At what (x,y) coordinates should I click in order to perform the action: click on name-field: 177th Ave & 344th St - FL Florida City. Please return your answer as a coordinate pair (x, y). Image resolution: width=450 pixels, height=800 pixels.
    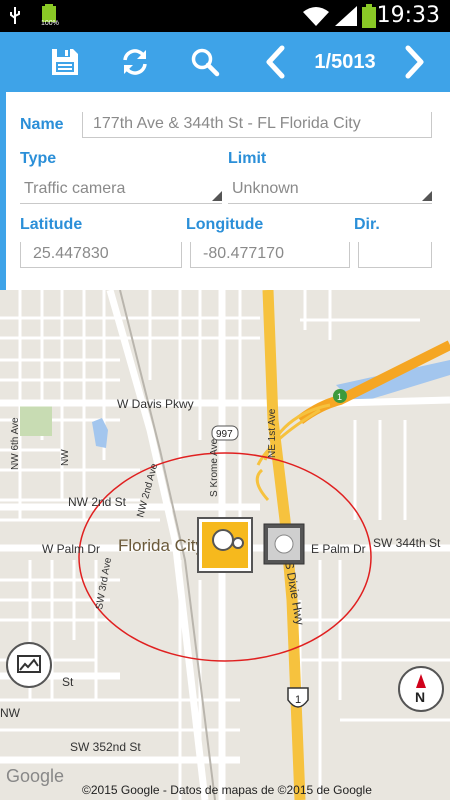
    Looking at the image, I should click on (257, 125).